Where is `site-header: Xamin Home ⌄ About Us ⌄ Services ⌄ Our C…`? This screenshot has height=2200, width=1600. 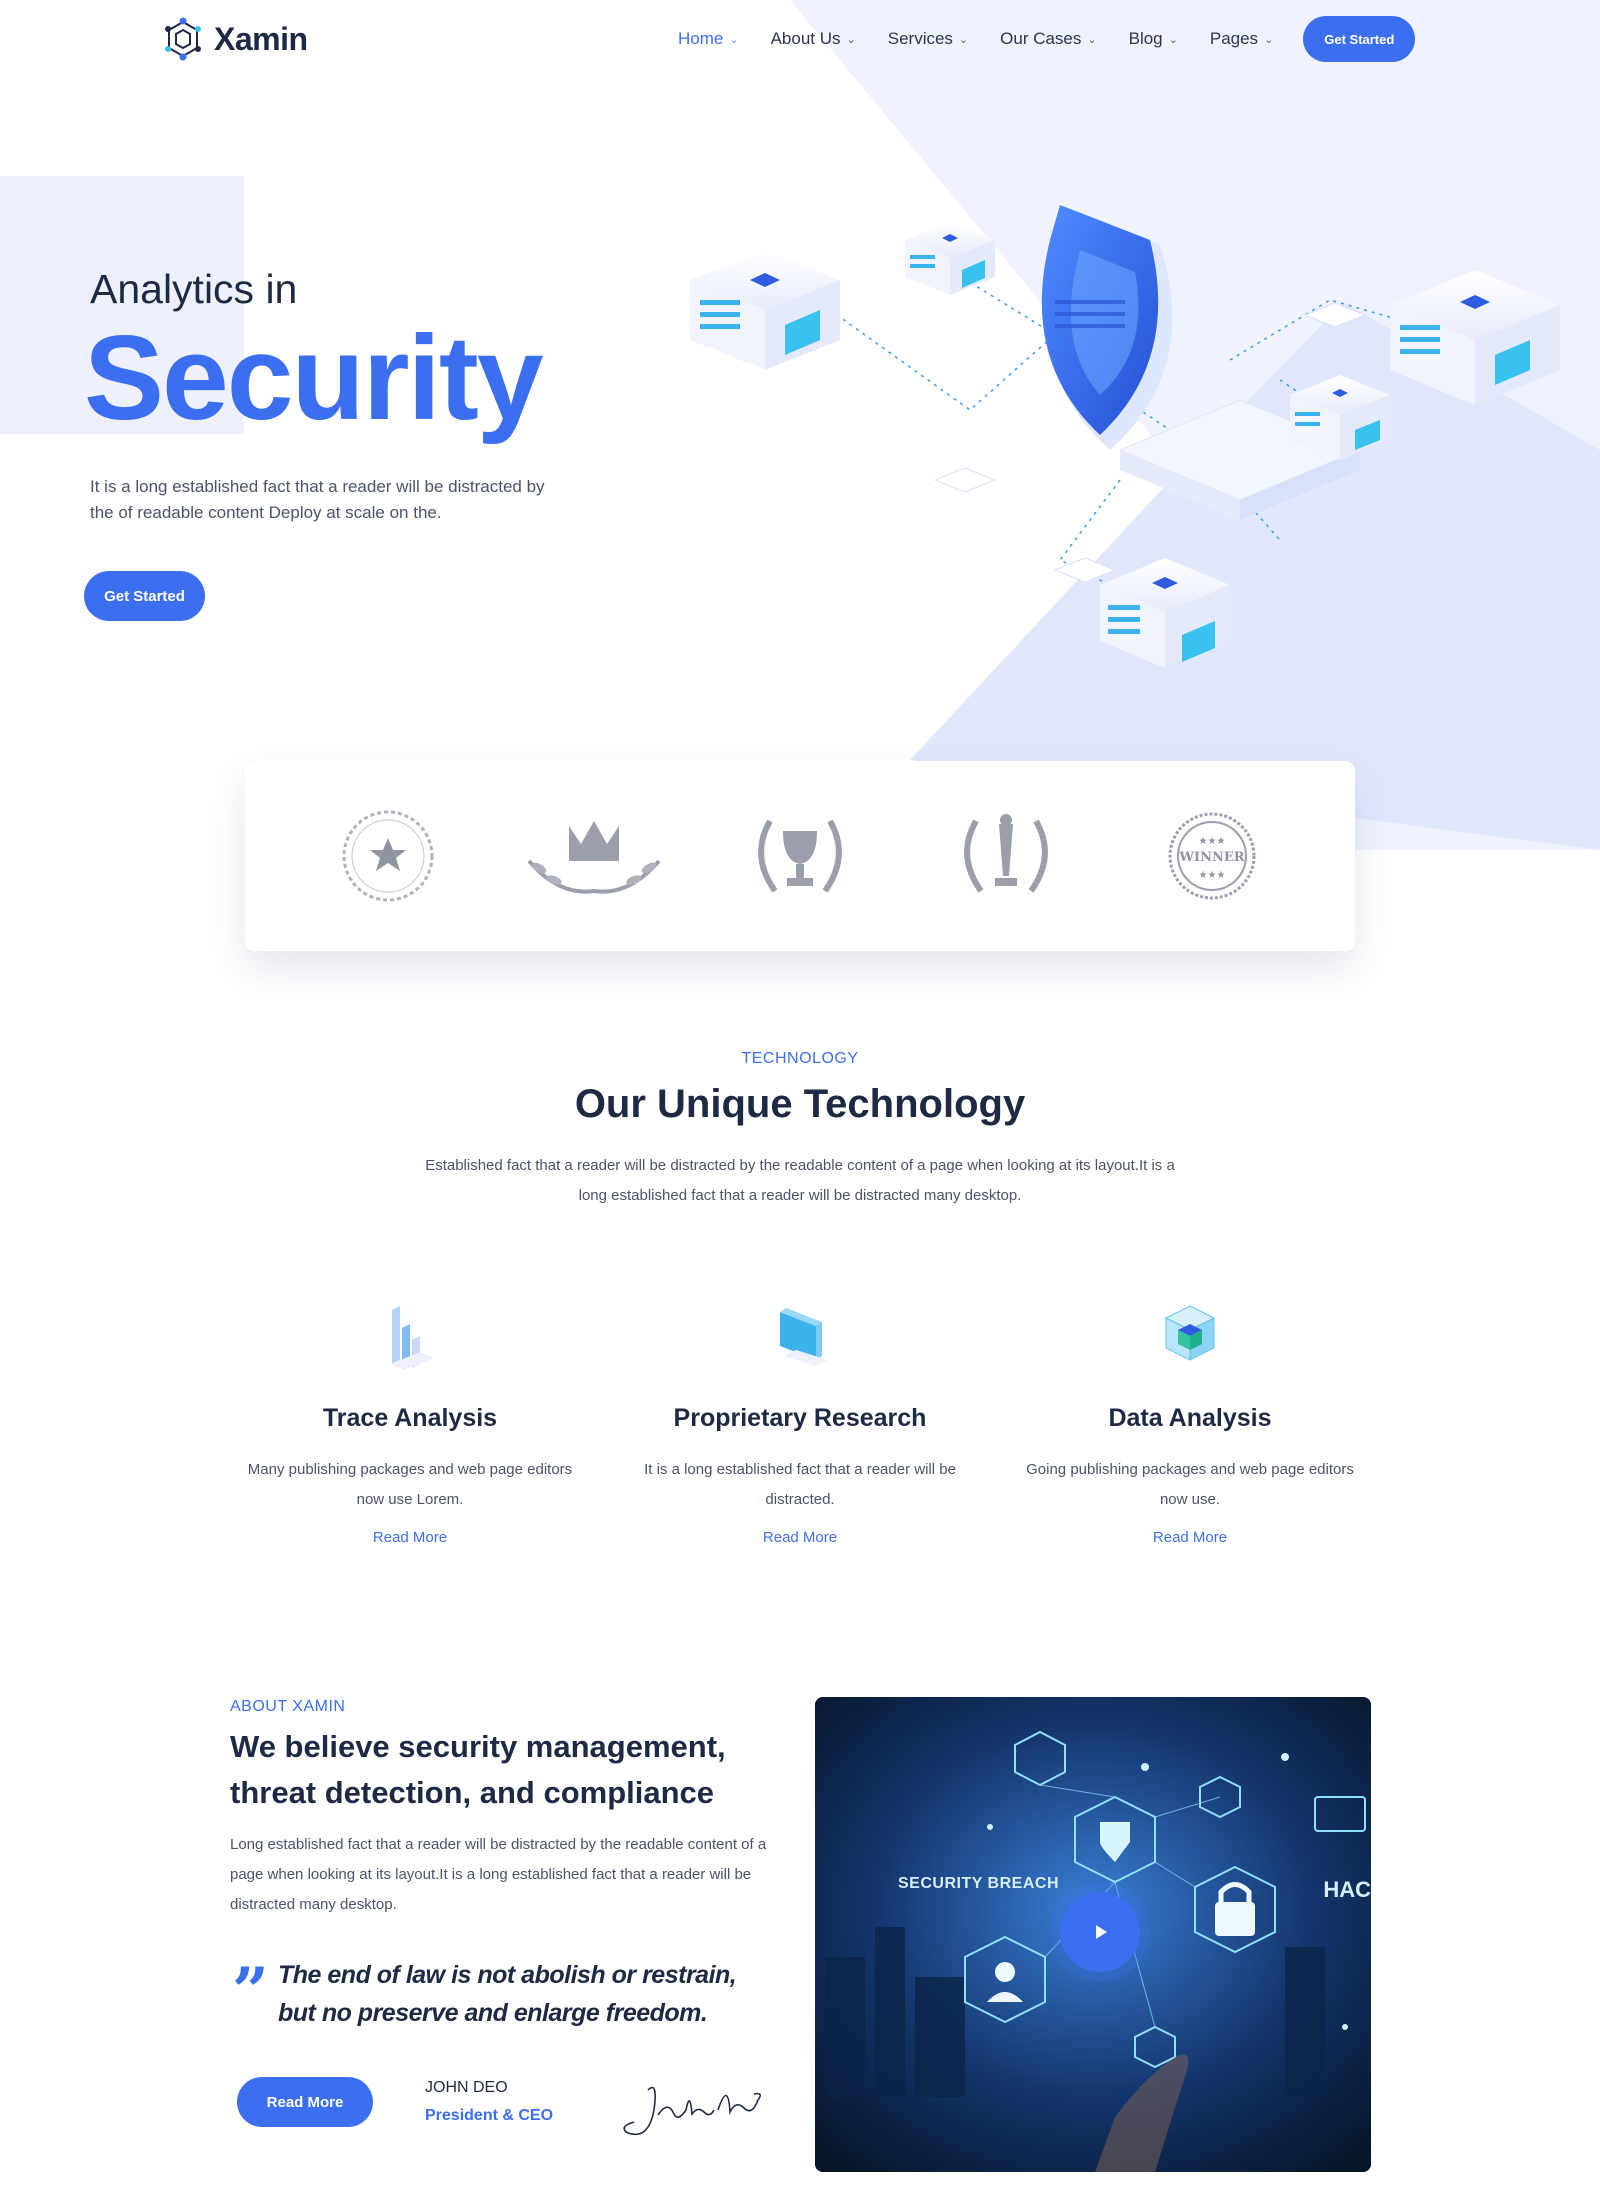 site-header: Xamin Home ⌄ About Us ⌄ Services ⌄ Our C… is located at coordinates (800, 39).